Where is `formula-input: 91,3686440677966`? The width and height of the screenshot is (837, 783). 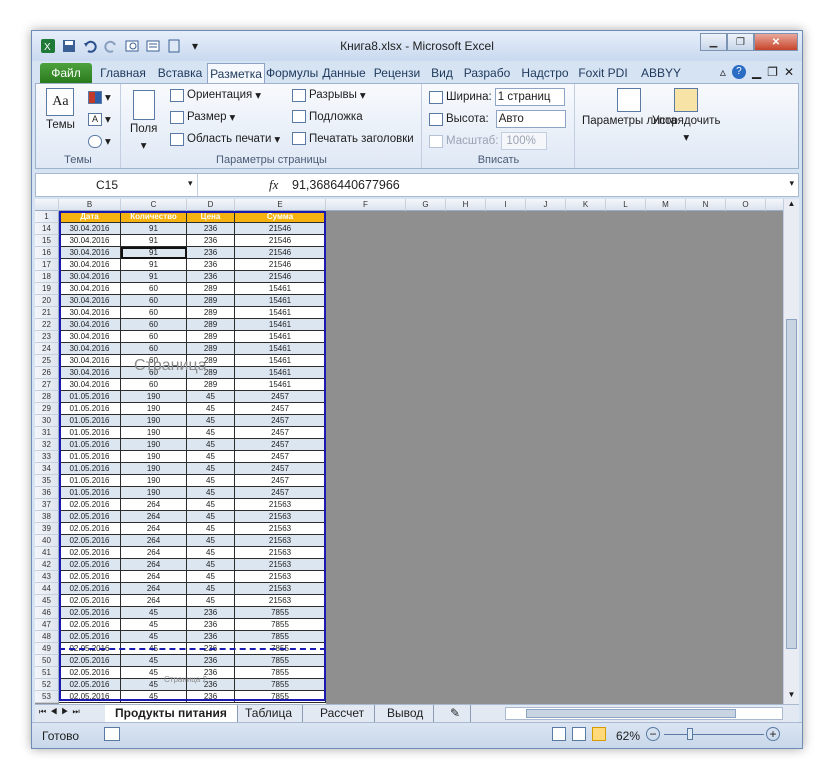
formula-input: 91,3686440677966 is located at coordinates (346, 185).